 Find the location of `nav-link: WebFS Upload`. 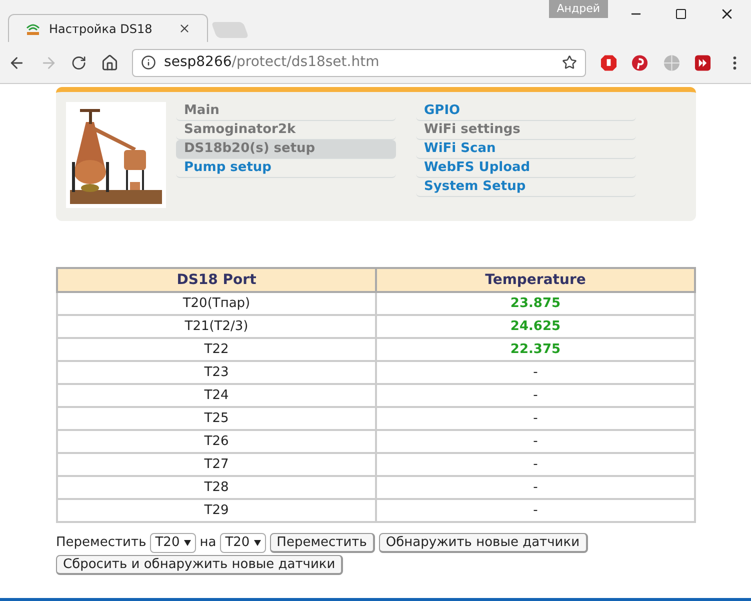

nav-link: WebFS Upload is located at coordinates (526, 168).